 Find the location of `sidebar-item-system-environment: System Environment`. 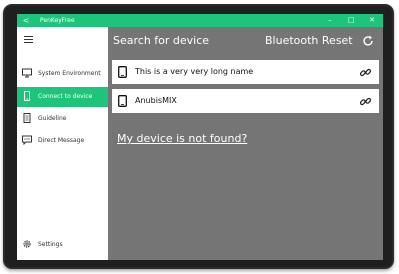

sidebar-item-system-environment: System Environment is located at coordinates (62, 74).